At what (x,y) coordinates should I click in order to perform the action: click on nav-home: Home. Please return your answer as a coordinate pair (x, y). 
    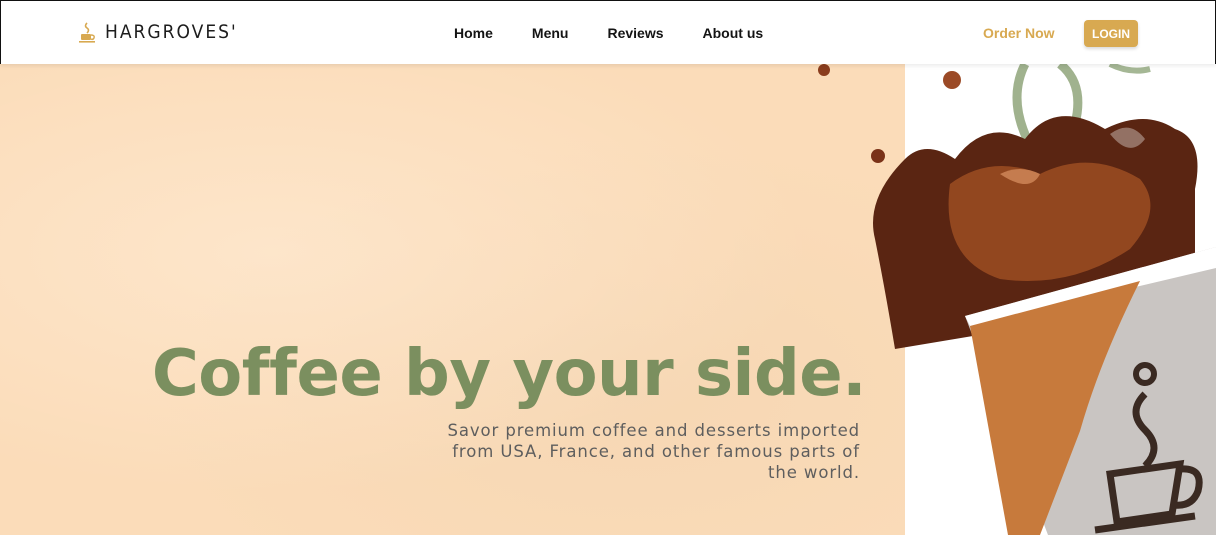
    Looking at the image, I should click on (473, 33).